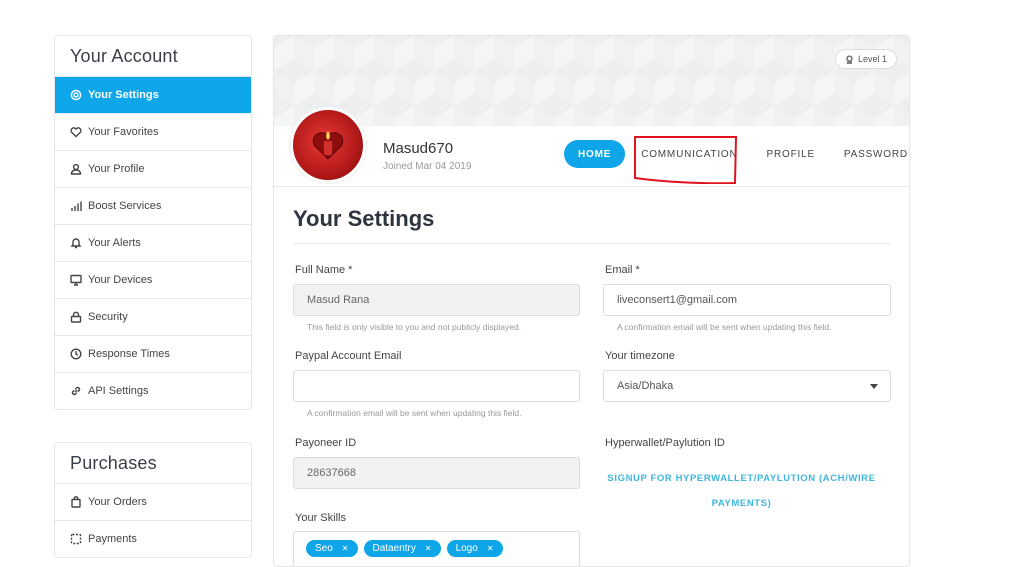 Image resolution: width=1018 pixels, height=567 pixels. Describe the element at coordinates (591, 186) in the screenshot. I see `header-divider` at that location.